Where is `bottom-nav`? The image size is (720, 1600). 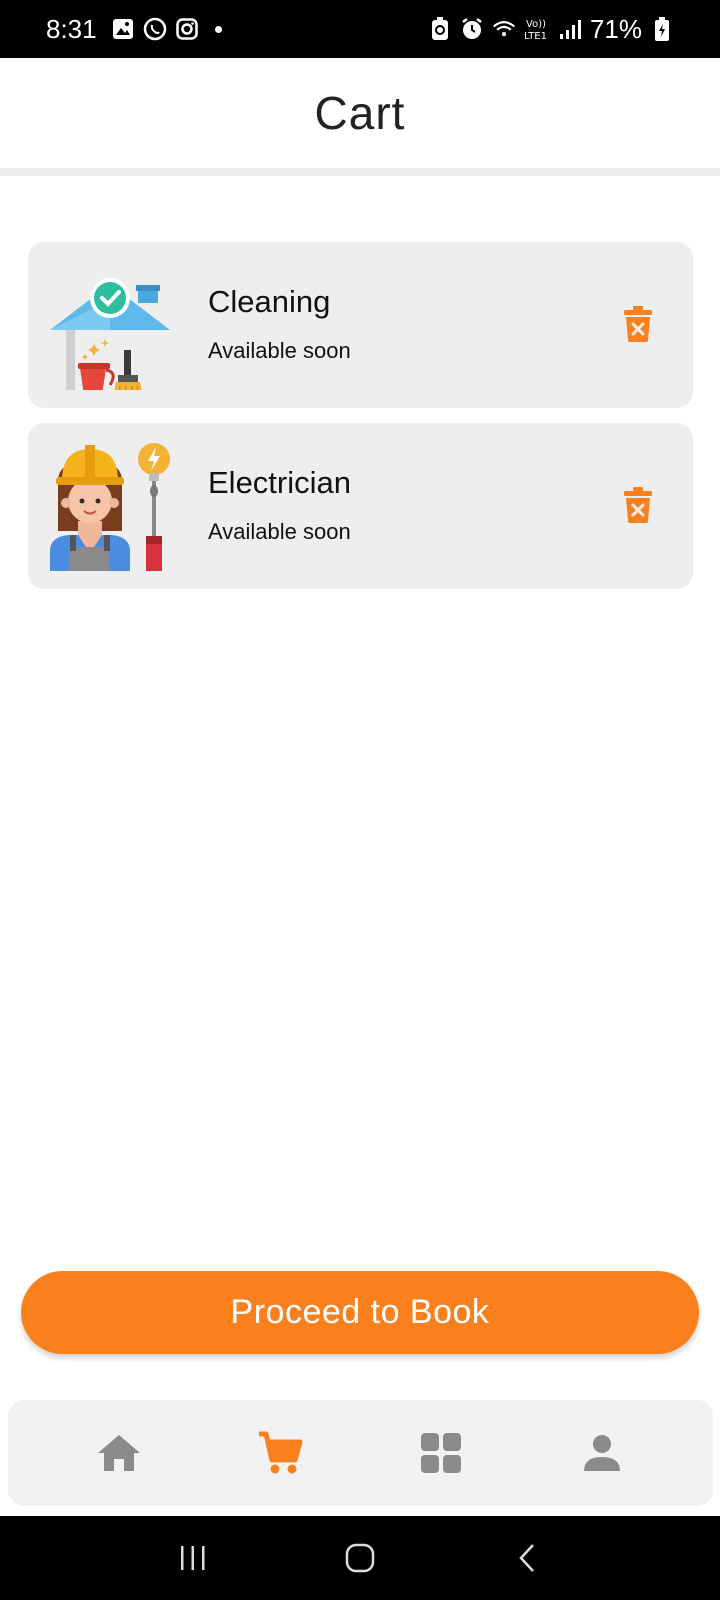
bottom-nav is located at coordinates (360, 1453).